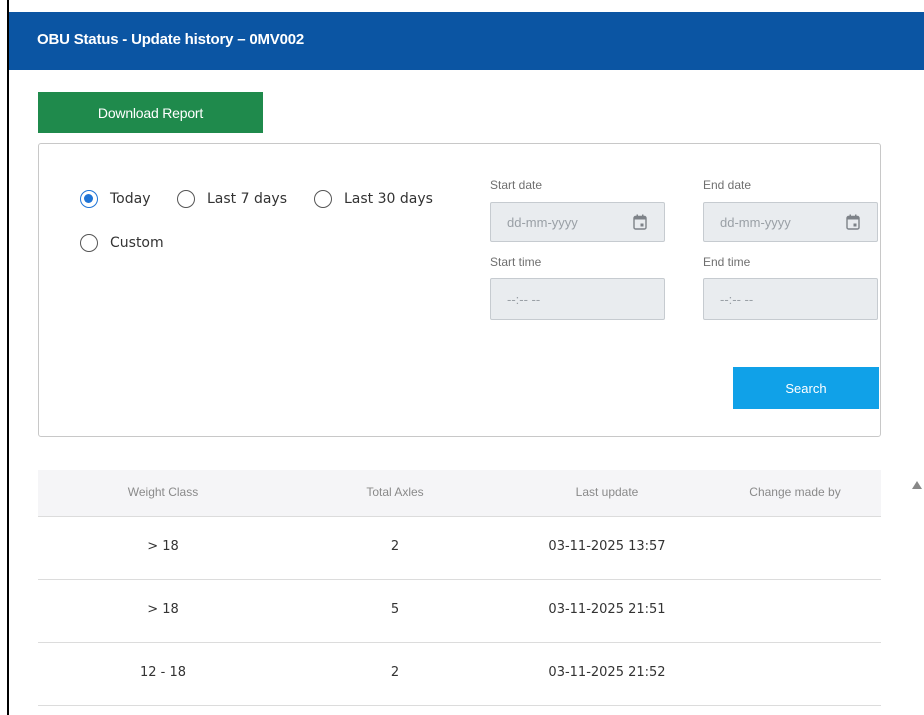 The width and height of the screenshot is (924, 715). I want to click on dialog-header: OBU Status - Update history – 0MV002, so click(466, 41).